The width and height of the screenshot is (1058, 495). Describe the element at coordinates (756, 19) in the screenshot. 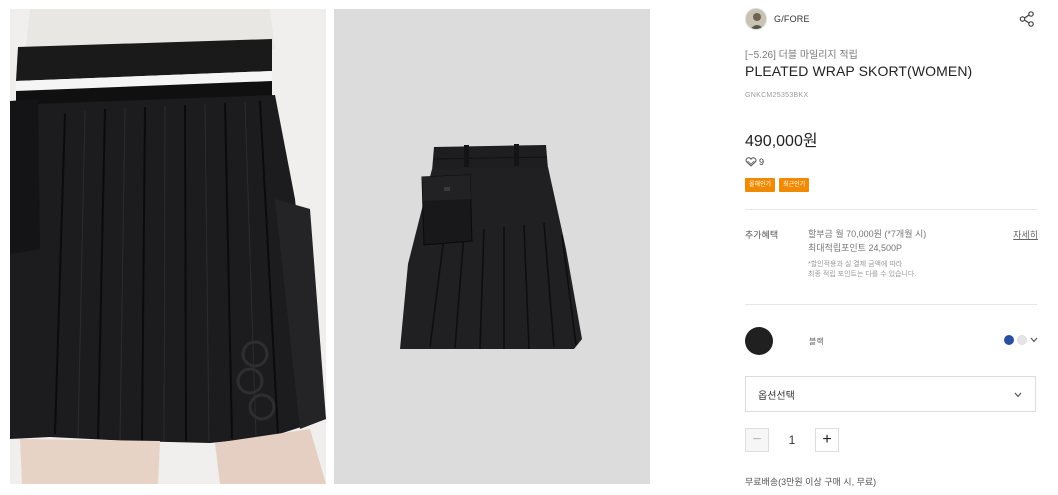

I see `brand-avatar-icon` at that location.